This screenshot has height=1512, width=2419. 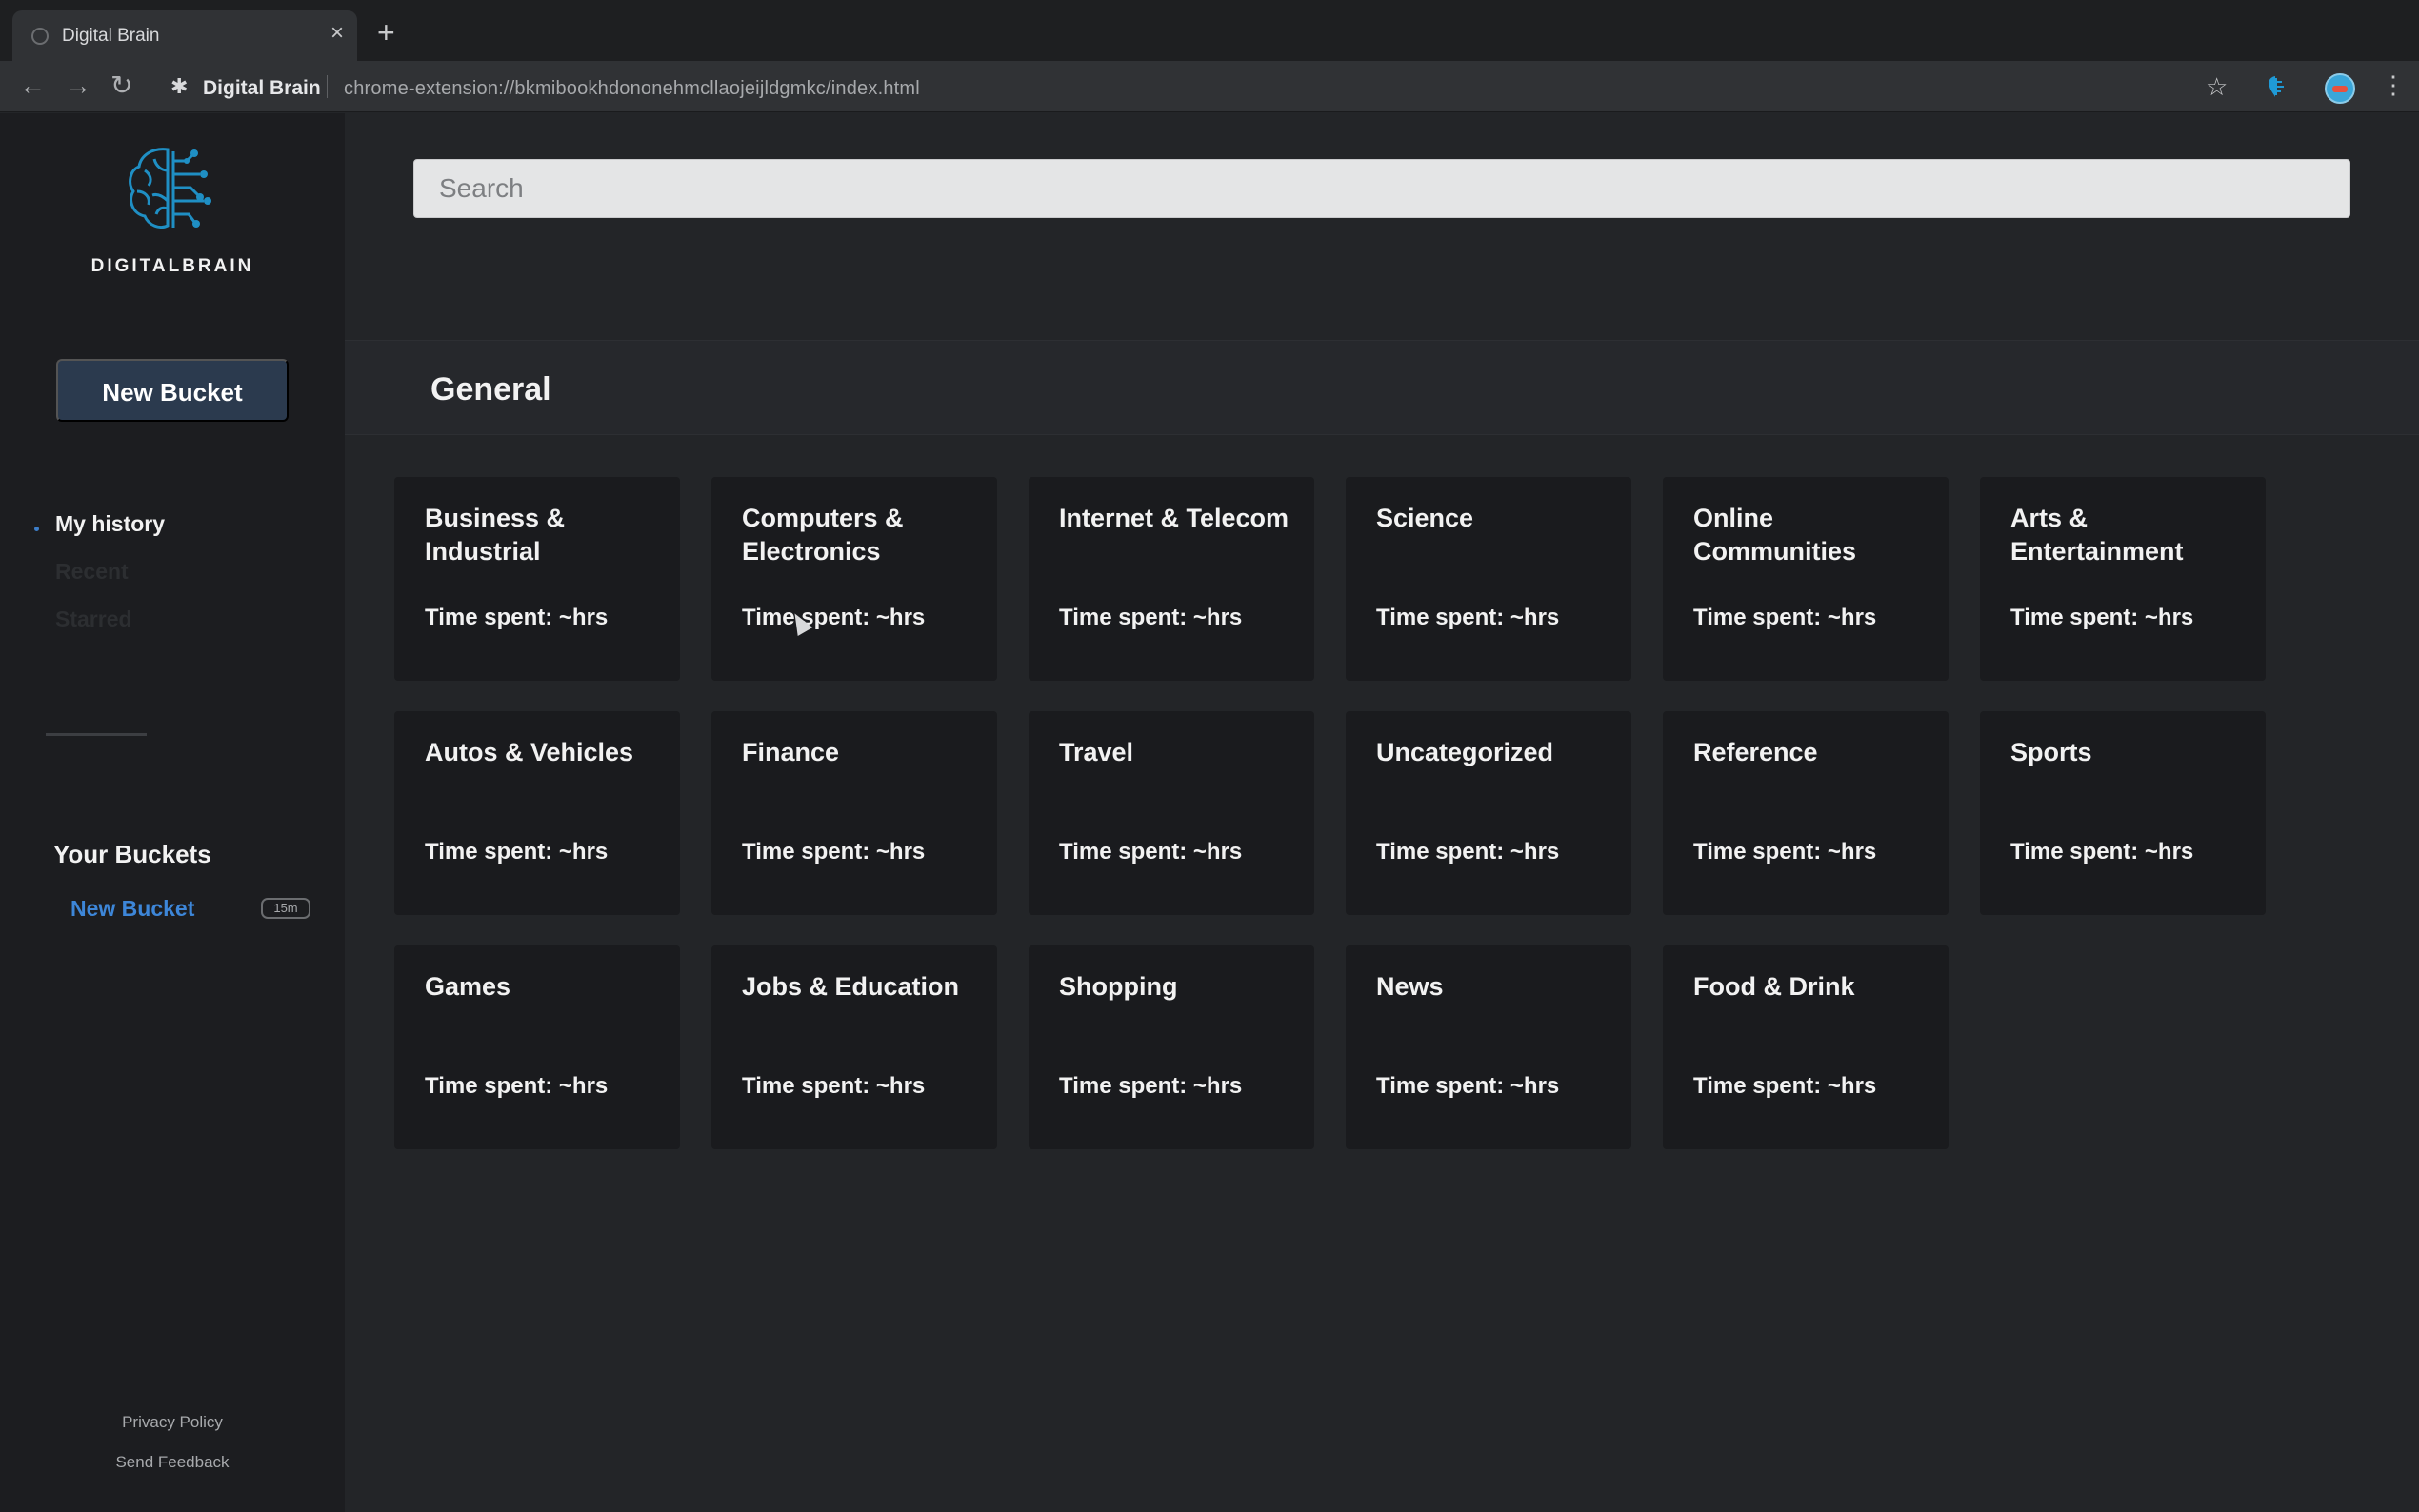 I want to click on browser-tab: Digital Brain ×, so click(x=184, y=35).